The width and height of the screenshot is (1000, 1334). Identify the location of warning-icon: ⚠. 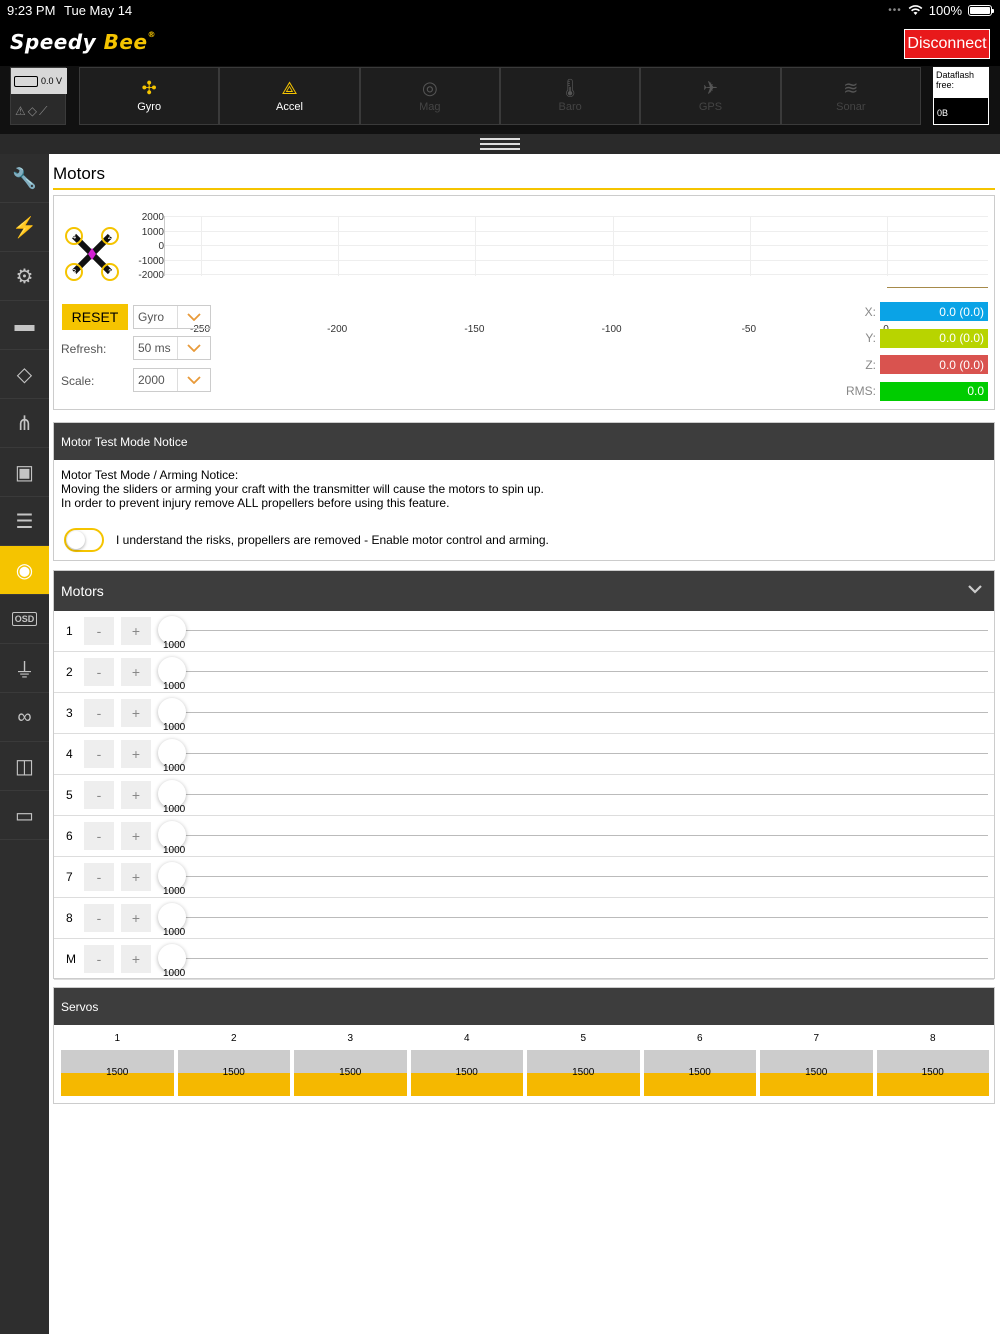
(21, 111).